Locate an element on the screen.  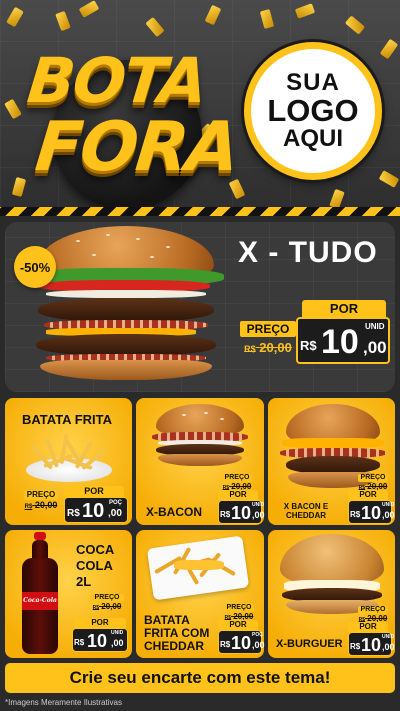
featured-product-name: X - TUDO is located at coordinates (308, 252).